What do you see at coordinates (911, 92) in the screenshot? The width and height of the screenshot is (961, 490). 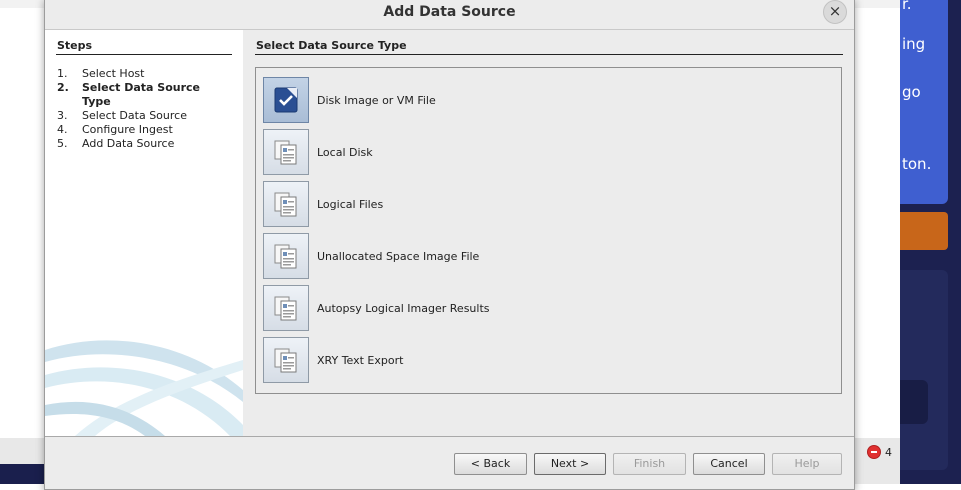 I see `right-app-text-fragment: go` at bounding box center [911, 92].